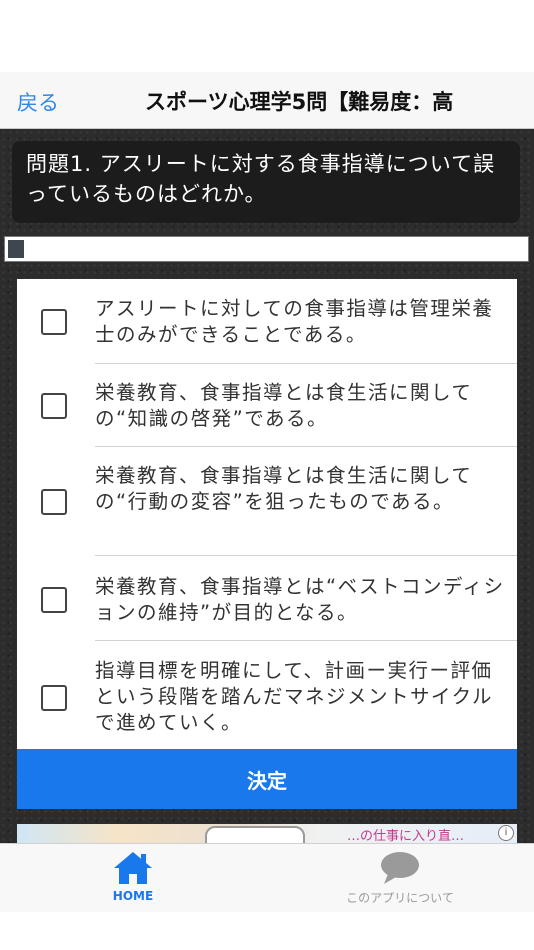  What do you see at coordinates (400, 868) in the screenshot?
I see `speech-bubble-icon` at bounding box center [400, 868].